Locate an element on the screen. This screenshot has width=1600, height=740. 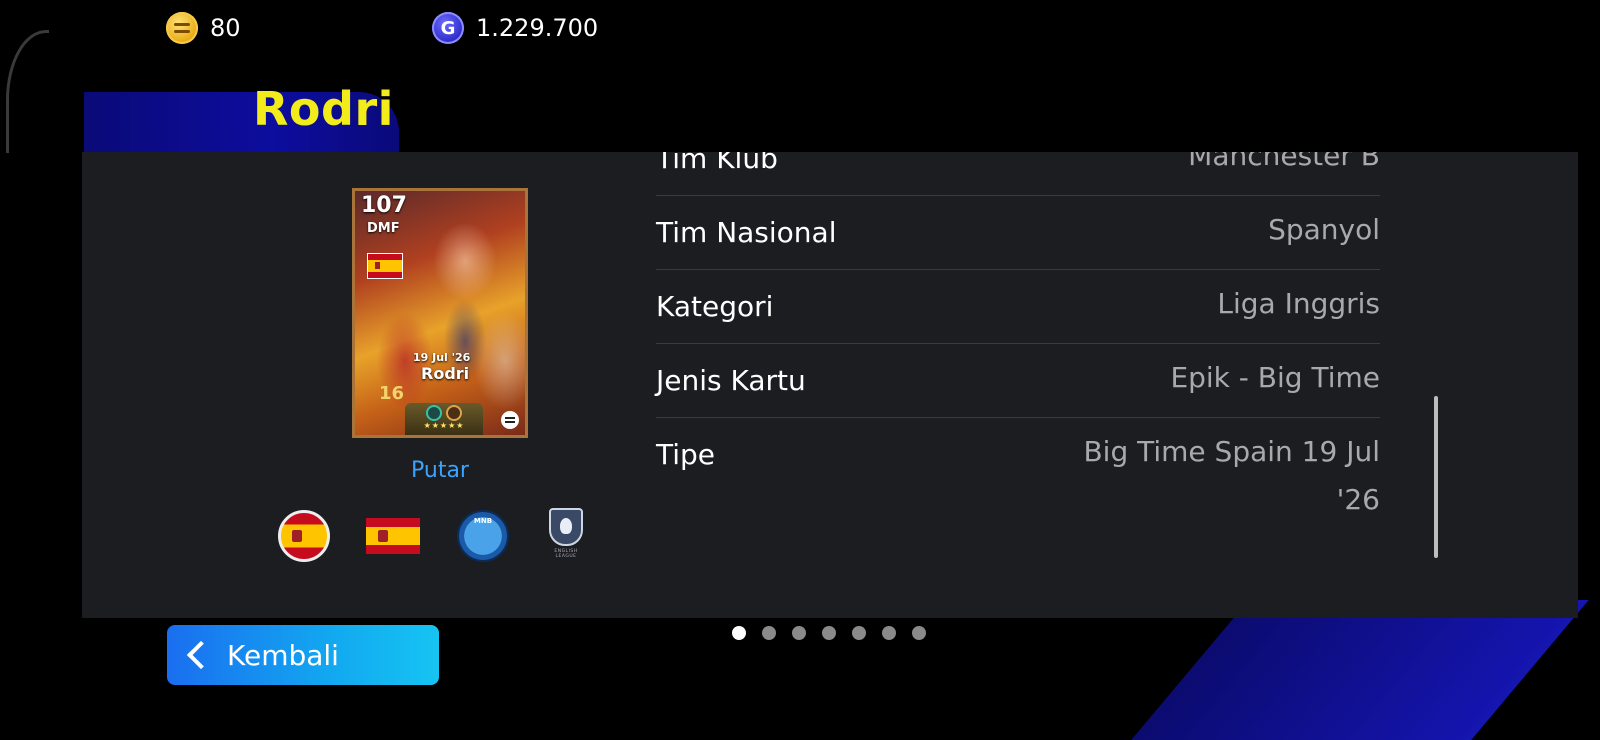
info-label: Tipe is located at coordinates (686, 454).